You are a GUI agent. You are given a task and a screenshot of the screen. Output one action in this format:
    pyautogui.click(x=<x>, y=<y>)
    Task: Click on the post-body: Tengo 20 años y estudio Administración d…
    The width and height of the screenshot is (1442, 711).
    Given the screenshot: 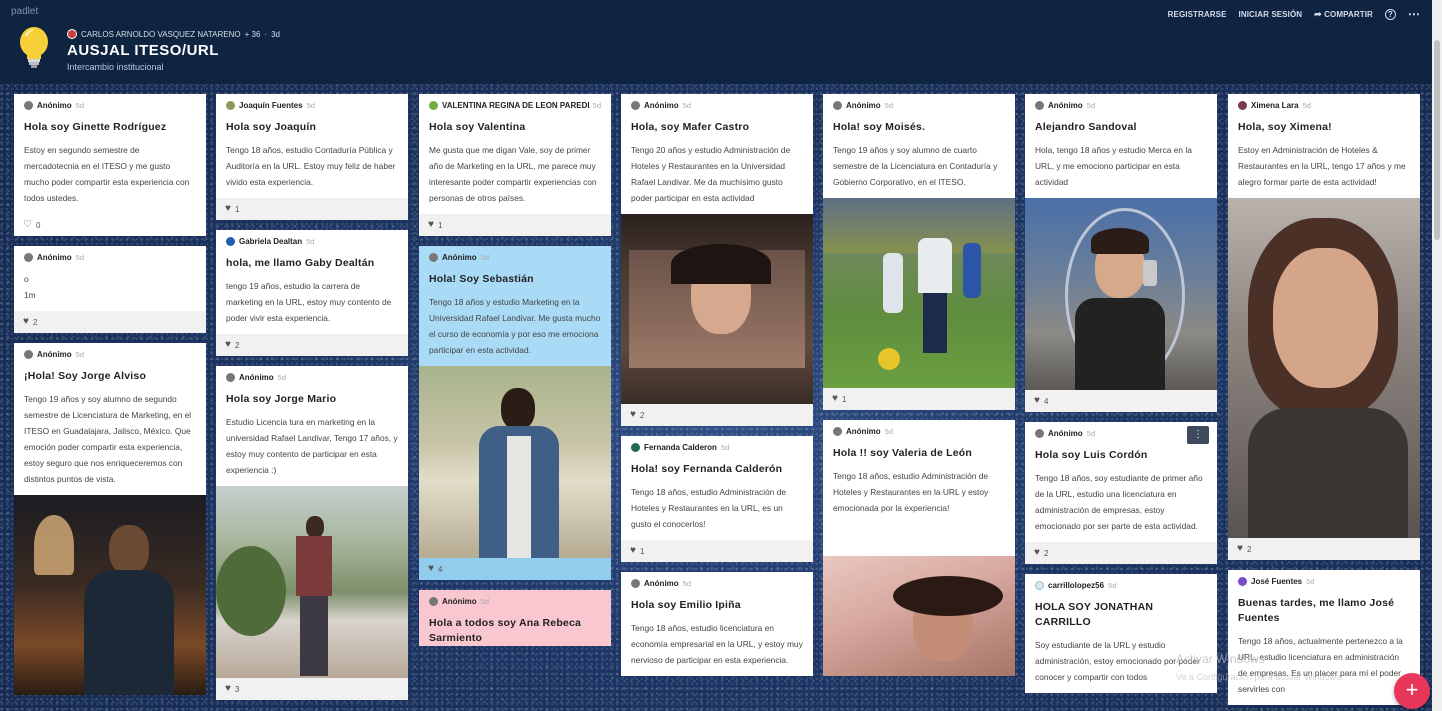 What is the action you would take?
    pyautogui.click(x=711, y=174)
    